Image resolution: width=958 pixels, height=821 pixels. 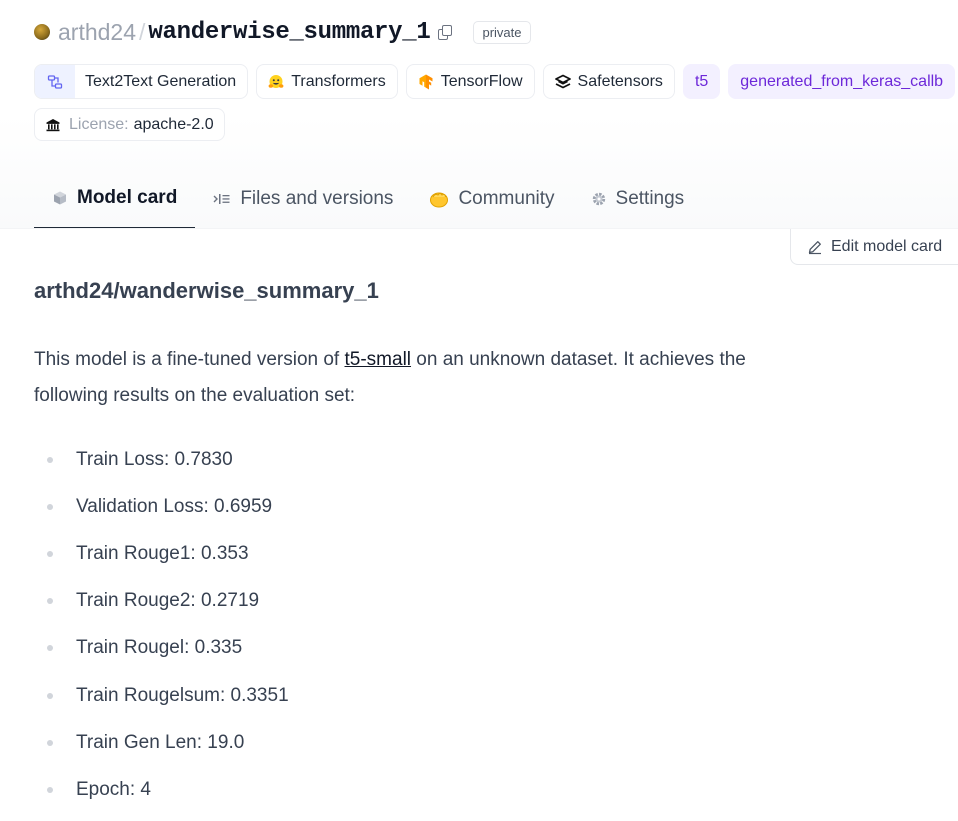 What do you see at coordinates (206, 290) in the screenshot?
I see `model-card-title: arthd24/wanderwise_summary_1` at bounding box center [206, 290].